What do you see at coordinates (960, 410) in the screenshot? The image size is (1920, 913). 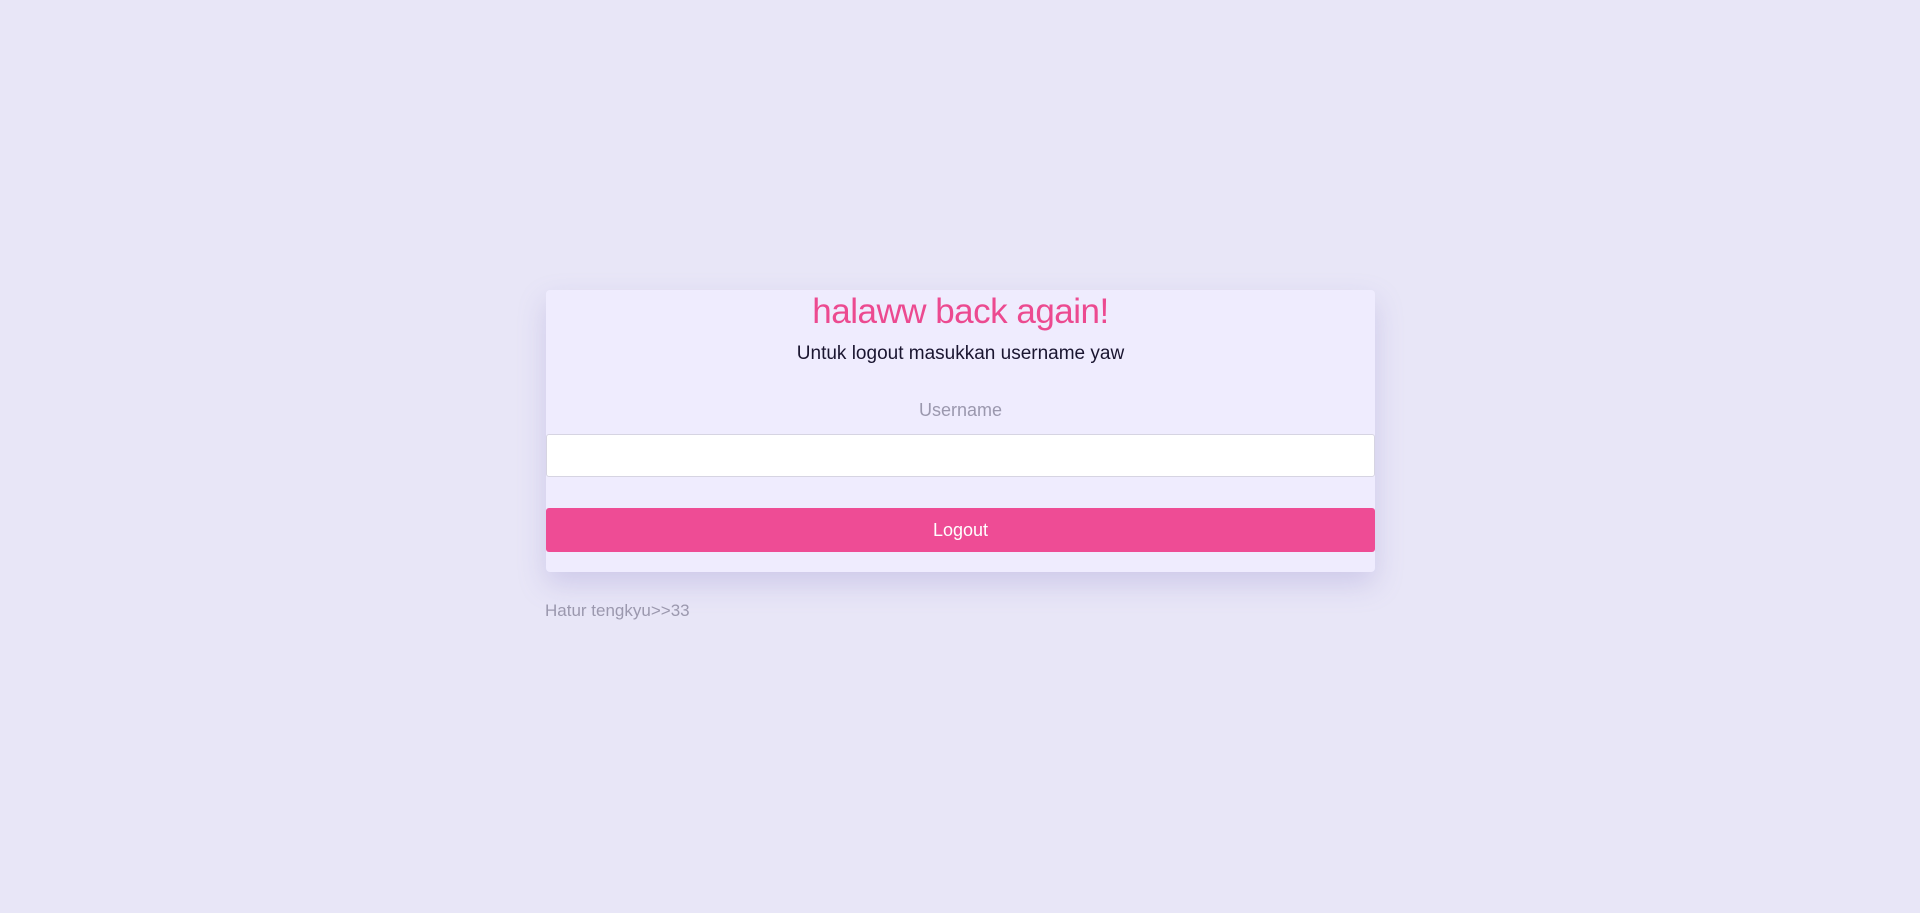 I see `username-label: Username` at bounding box center [960, 410].